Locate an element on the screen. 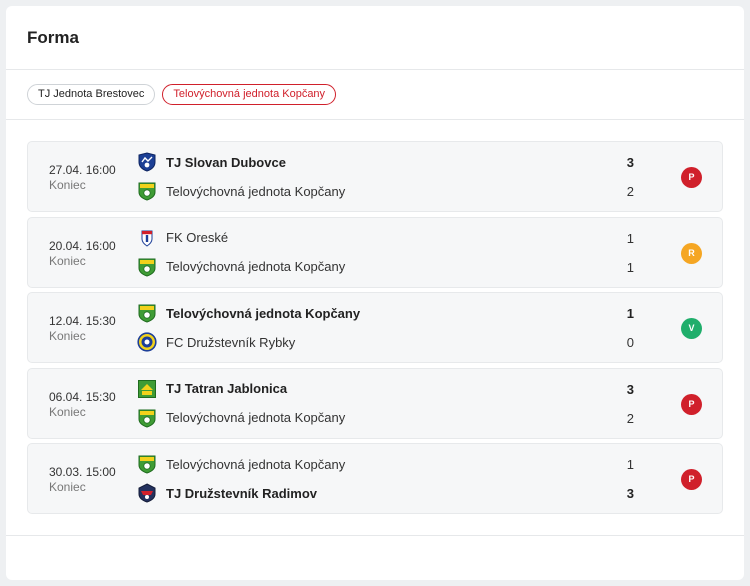  tab-team-2: Telovýchovná jednota Kopčany is located at coordinates (249, 94).